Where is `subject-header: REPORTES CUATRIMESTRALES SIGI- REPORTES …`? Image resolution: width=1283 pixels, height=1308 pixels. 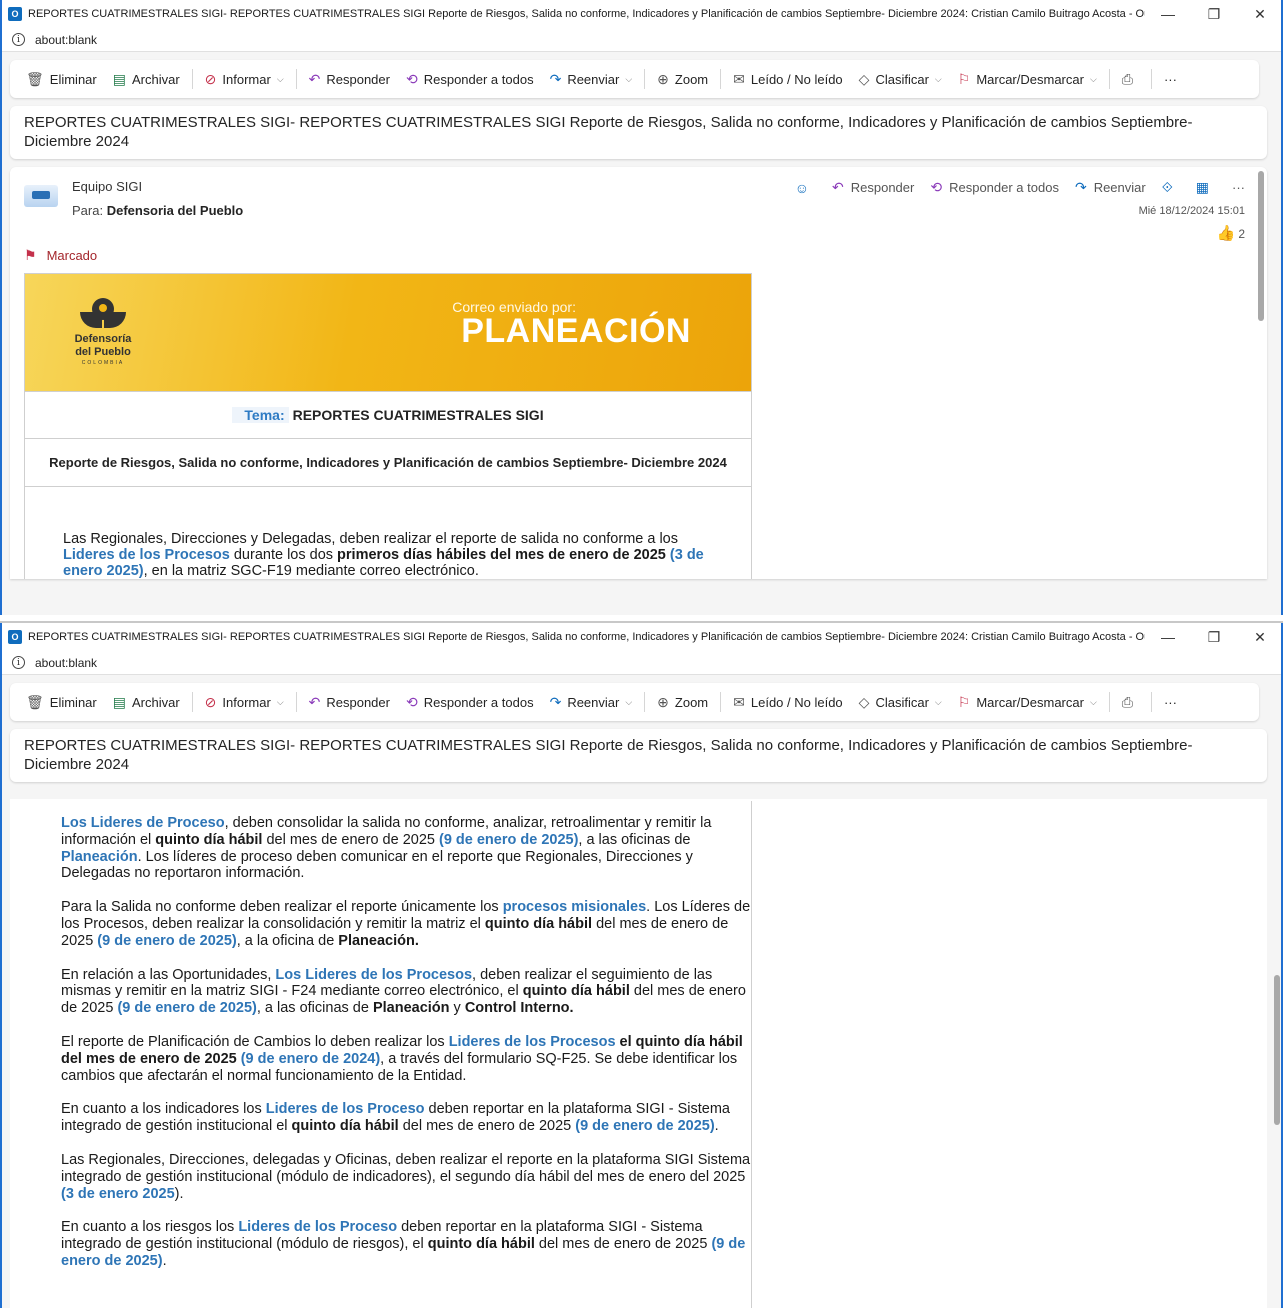
subject-header: REPORTES CUATRIMESTRALES SIGI- REPORTES … is located at coordinates (638, 755).